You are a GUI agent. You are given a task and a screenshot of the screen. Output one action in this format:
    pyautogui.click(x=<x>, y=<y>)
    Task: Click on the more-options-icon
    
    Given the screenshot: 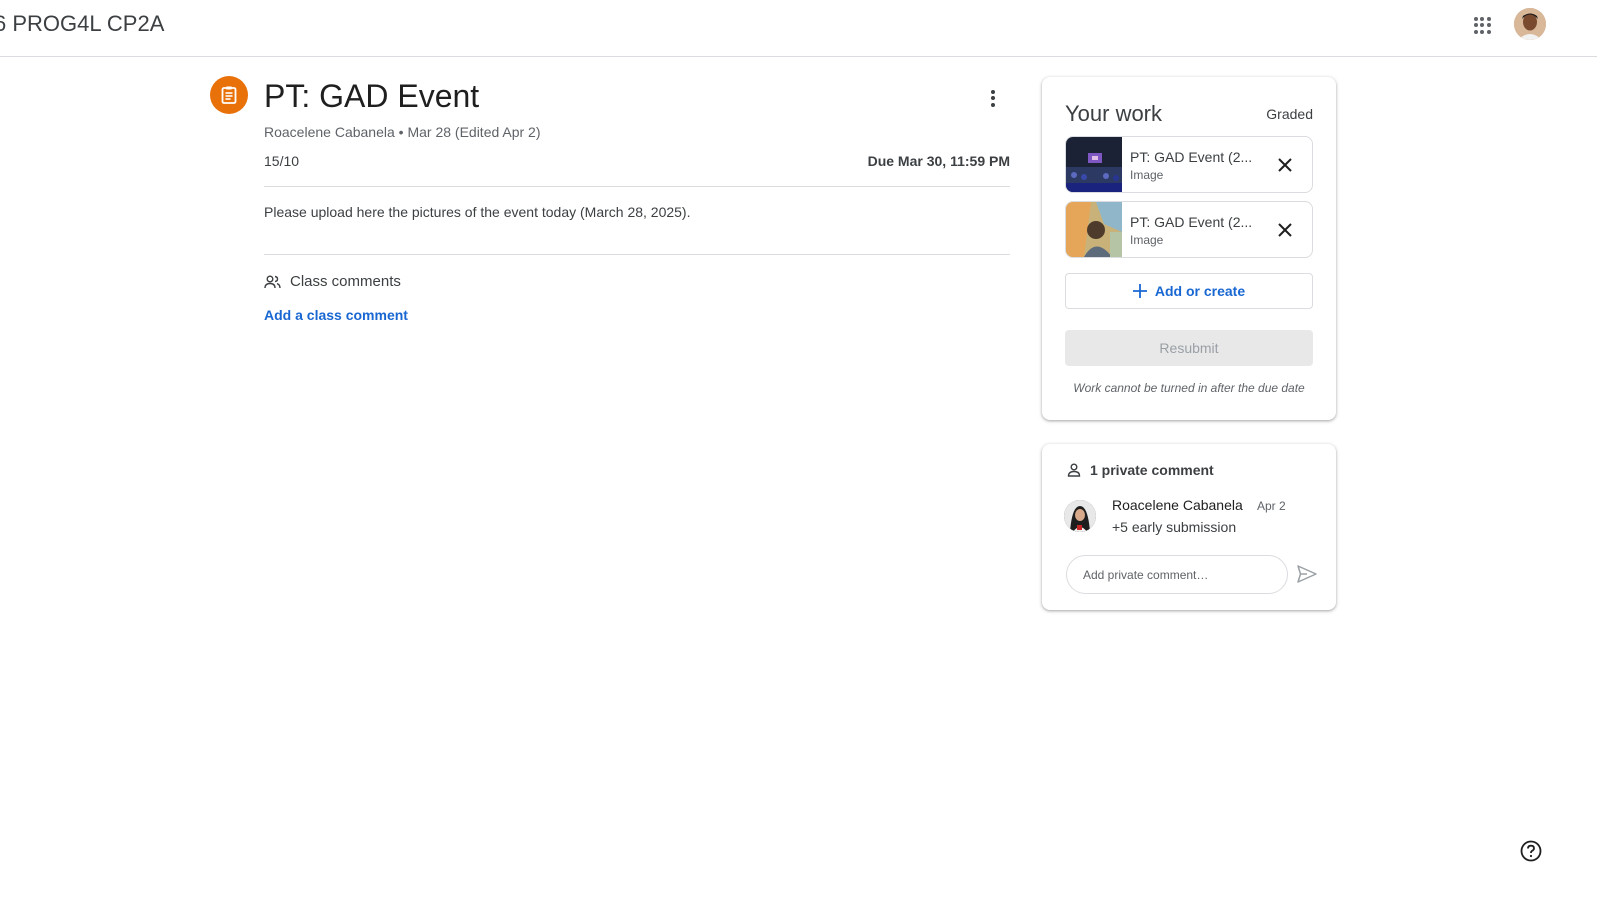 What is the action you would take?
    pyautogui.click(x=993, y=98)
    